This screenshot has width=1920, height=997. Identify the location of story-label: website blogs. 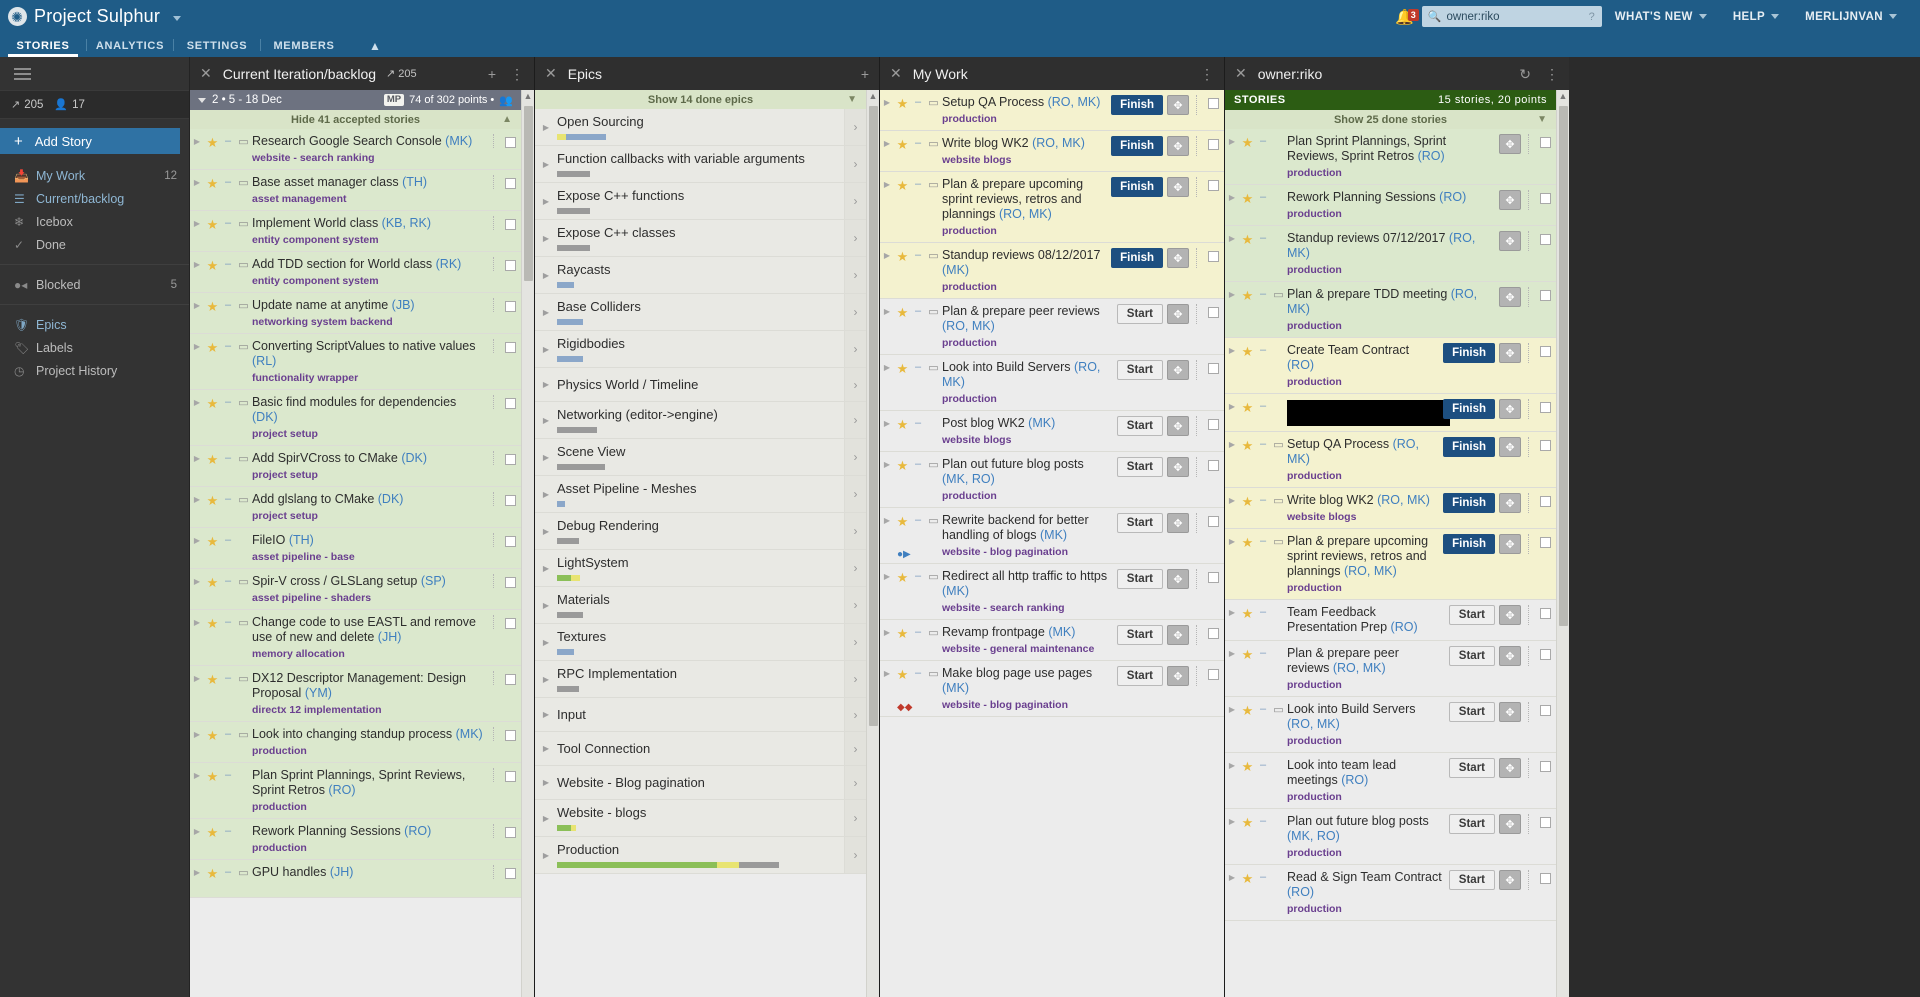
(1026, 440).